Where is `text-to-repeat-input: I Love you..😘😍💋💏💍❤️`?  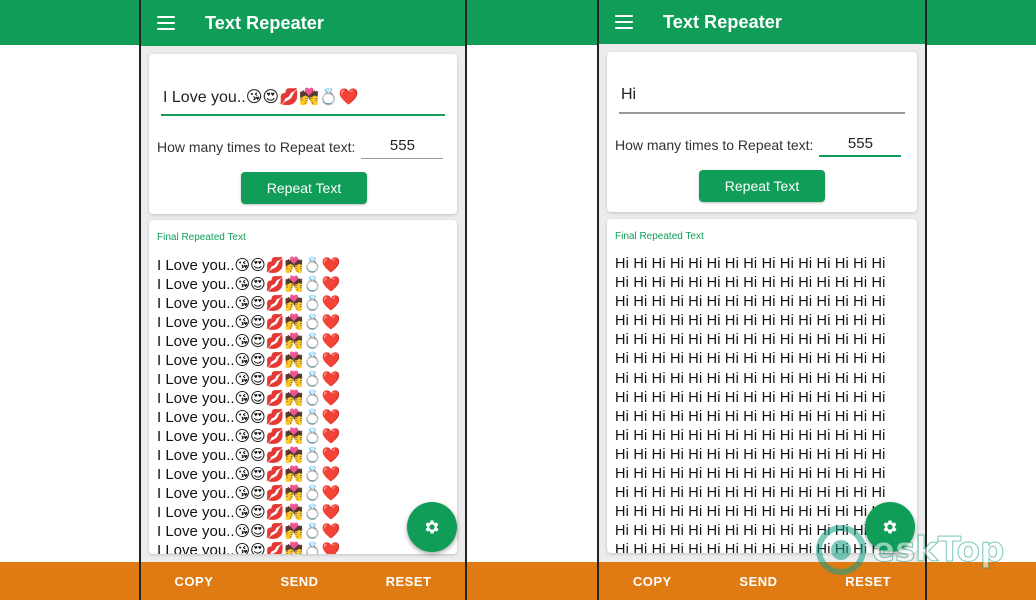 text-to-repeat-input: I Love you..😘😍💋💏💍❤️ is located at coordinates (303, 98).